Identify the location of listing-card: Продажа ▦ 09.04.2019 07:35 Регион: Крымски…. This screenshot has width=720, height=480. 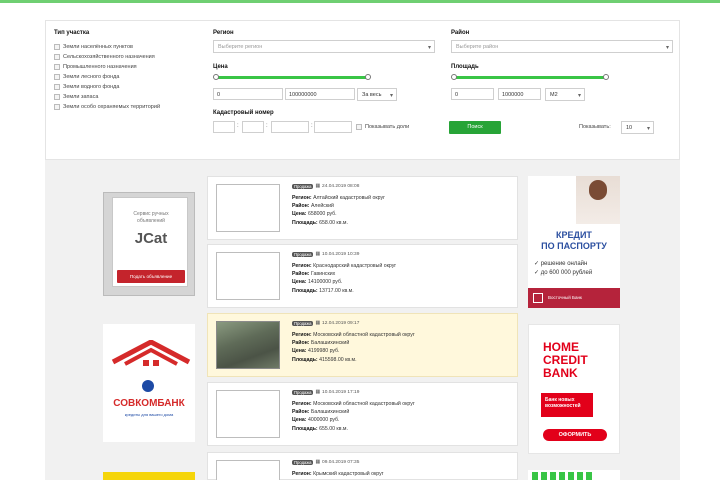
(362, 466).